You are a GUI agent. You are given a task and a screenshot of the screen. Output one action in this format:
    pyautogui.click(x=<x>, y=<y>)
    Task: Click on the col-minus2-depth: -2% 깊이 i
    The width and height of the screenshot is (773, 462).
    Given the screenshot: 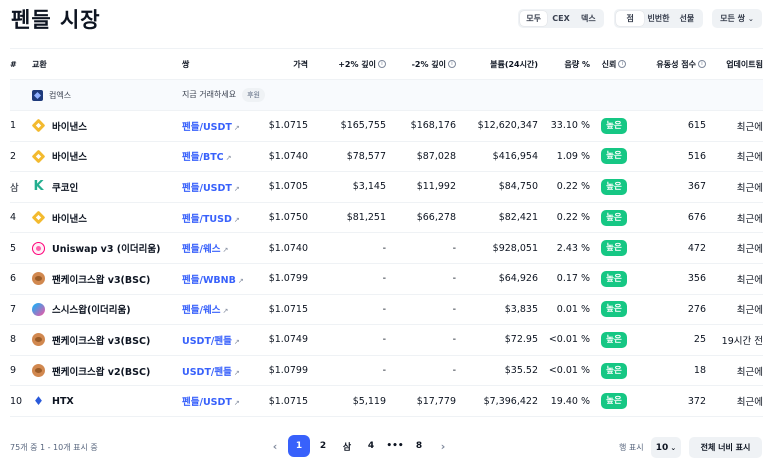 What is the action you would take?
    pyautogui.click(x=421, y=64)
    